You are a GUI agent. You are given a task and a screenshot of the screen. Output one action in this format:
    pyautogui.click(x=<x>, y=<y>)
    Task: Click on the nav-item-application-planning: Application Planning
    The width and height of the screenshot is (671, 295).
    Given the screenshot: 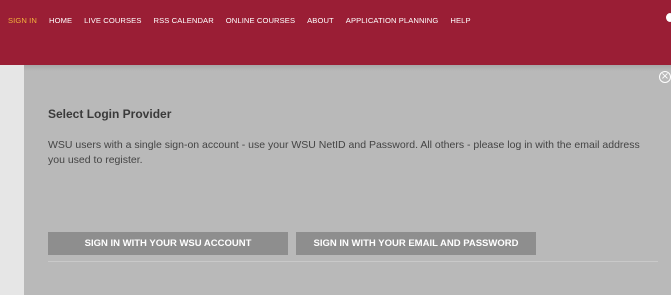 What is the action you would take?
    pyautogui.click(x=392, y=21)
    